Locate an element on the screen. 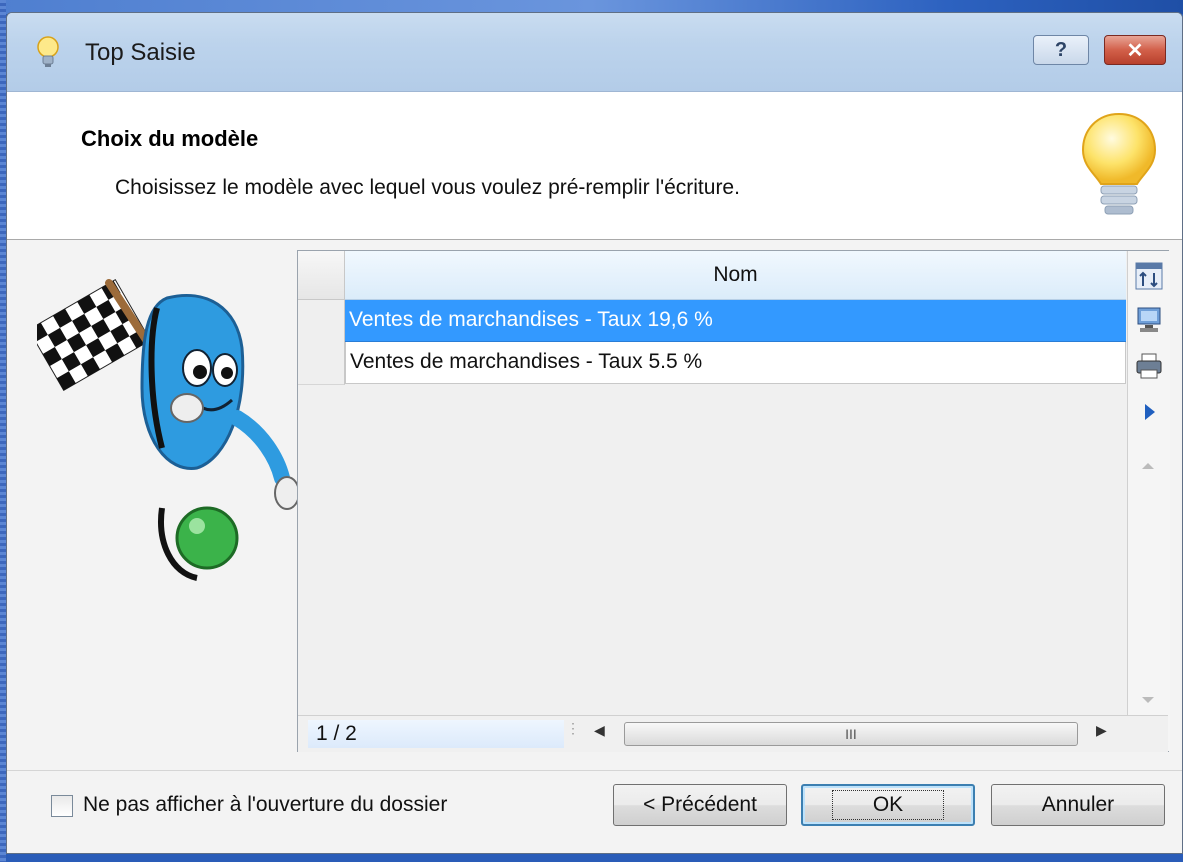  hide-on-open-label: Ne pas afficher à l'ouverture du dossier is located at coordinates (265, 805).